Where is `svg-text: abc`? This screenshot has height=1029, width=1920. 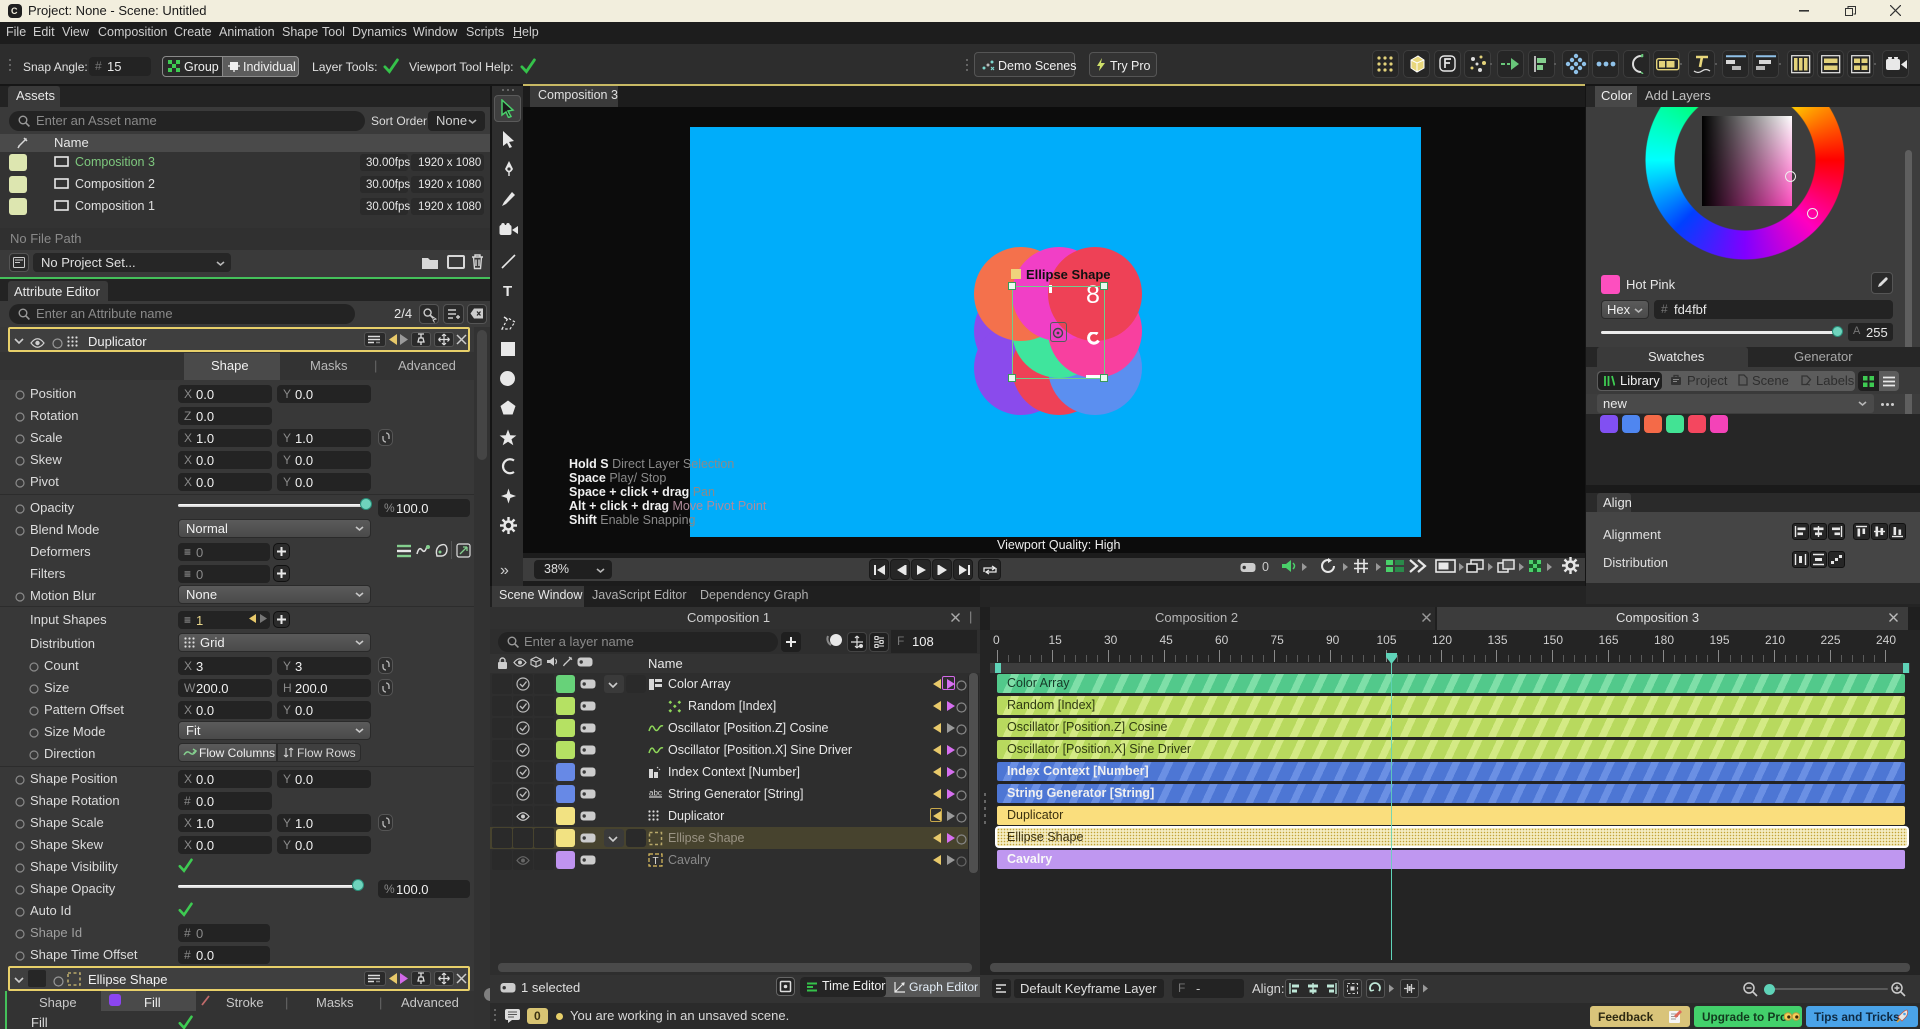 svg-text: abc is located at coordinates (655, 793).